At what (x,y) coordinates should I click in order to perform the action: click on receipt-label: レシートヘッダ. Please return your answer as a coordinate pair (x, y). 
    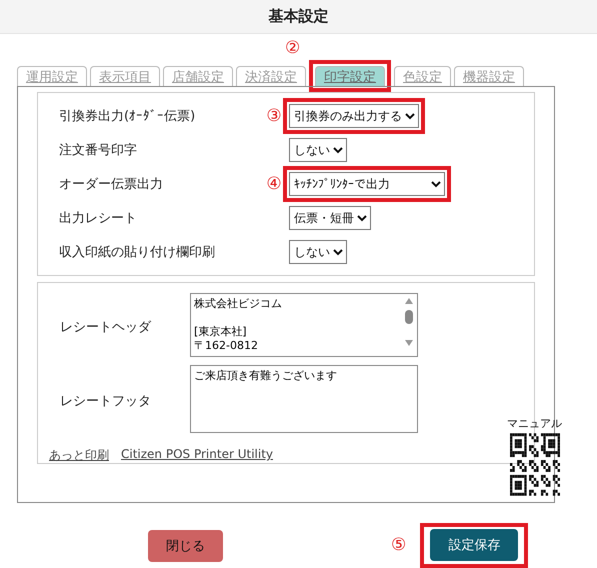
    Looking at the image, I should click on (105, 327).